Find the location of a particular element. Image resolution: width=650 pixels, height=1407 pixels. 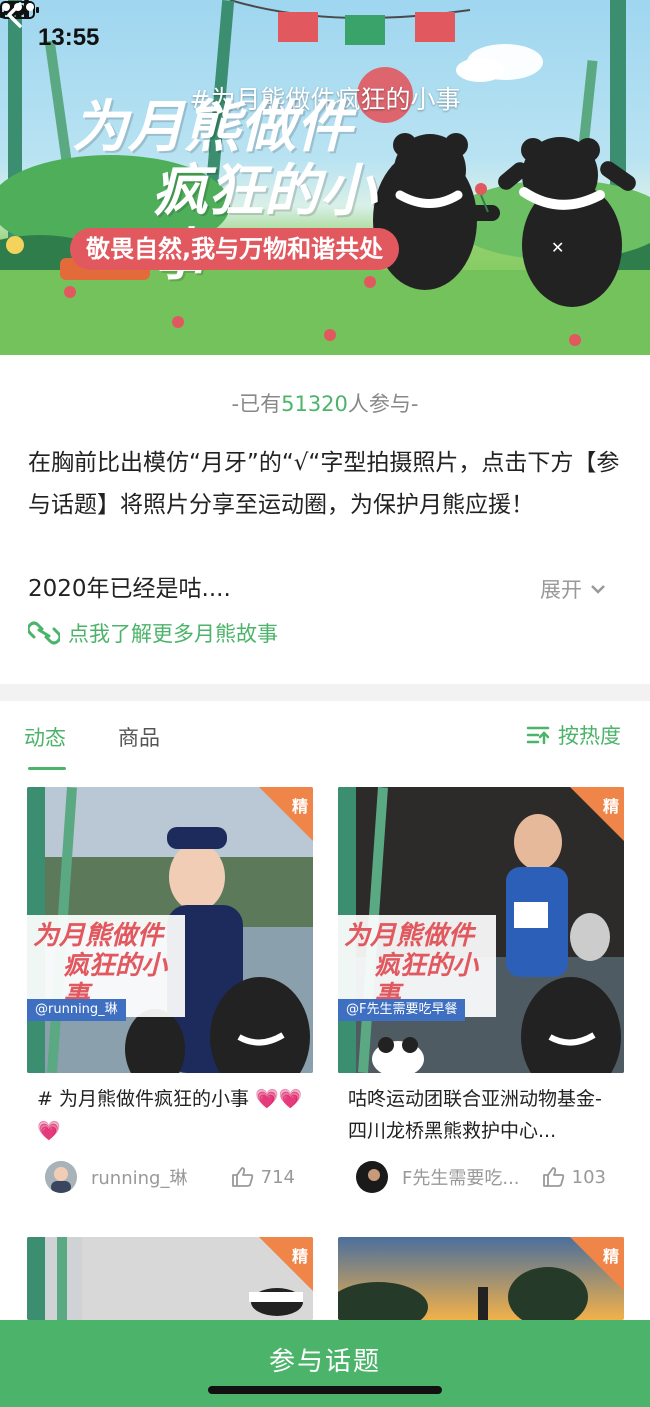

like-button: 714 is located at coordinates (263, 1177).